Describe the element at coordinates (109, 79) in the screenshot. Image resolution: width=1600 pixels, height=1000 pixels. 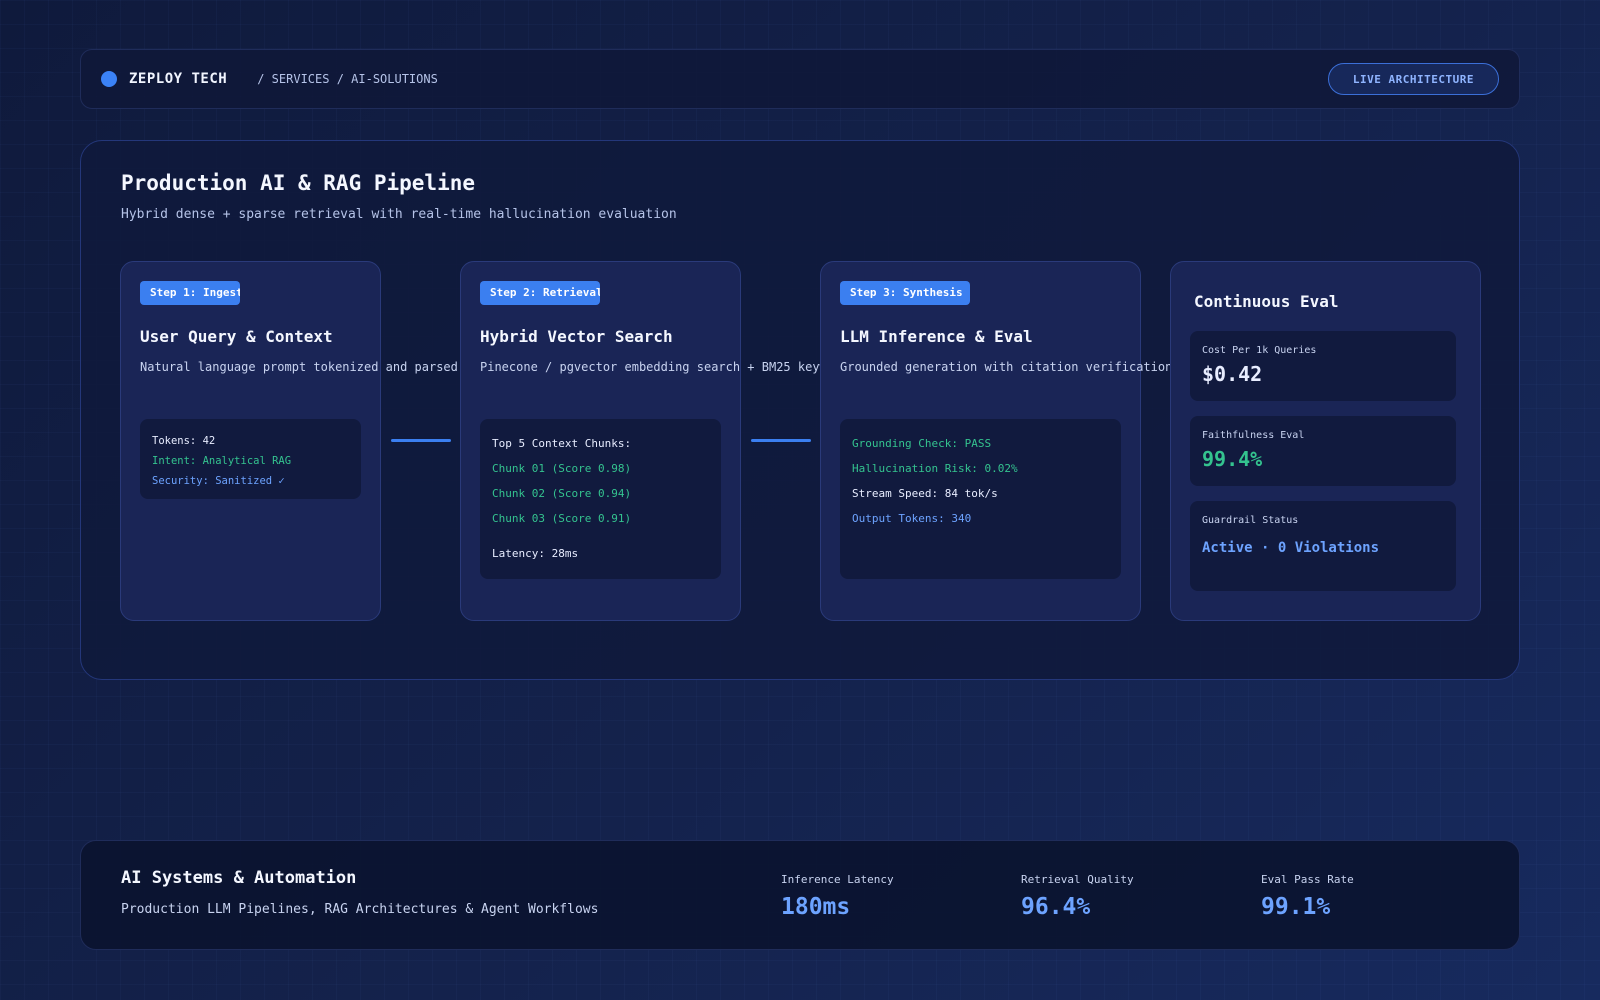
I see `brand-dot-icon` at that location.